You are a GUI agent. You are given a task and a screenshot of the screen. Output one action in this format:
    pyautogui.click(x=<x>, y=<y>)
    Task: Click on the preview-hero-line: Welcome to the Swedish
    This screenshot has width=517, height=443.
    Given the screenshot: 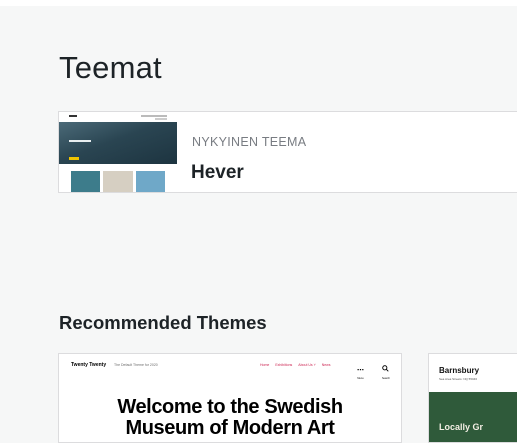 What is the action you would take?
    pyautogui.click(x=230, y=407)
    